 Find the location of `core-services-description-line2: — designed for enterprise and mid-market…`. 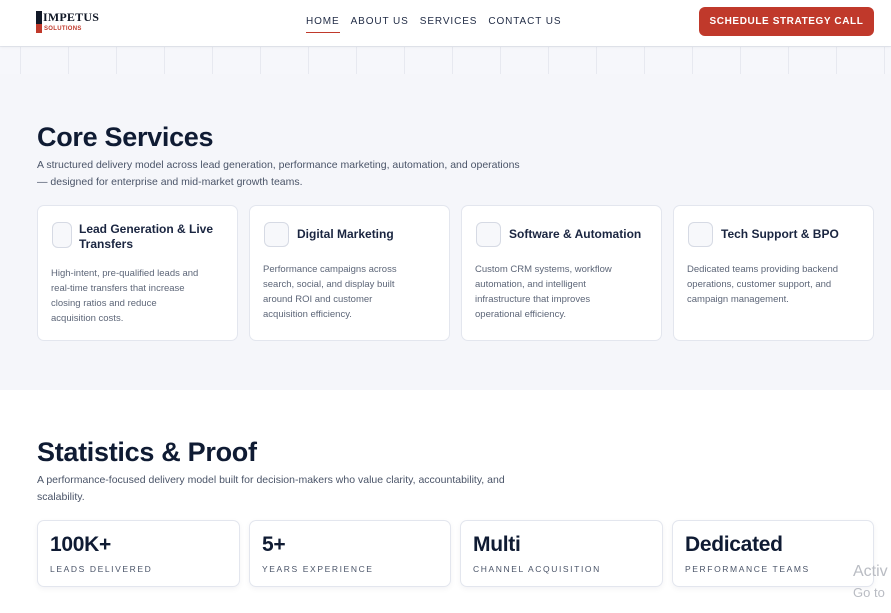

core-services-description-line2: — designed for enterprise and mid-market… is located at coordinates (170, 182).